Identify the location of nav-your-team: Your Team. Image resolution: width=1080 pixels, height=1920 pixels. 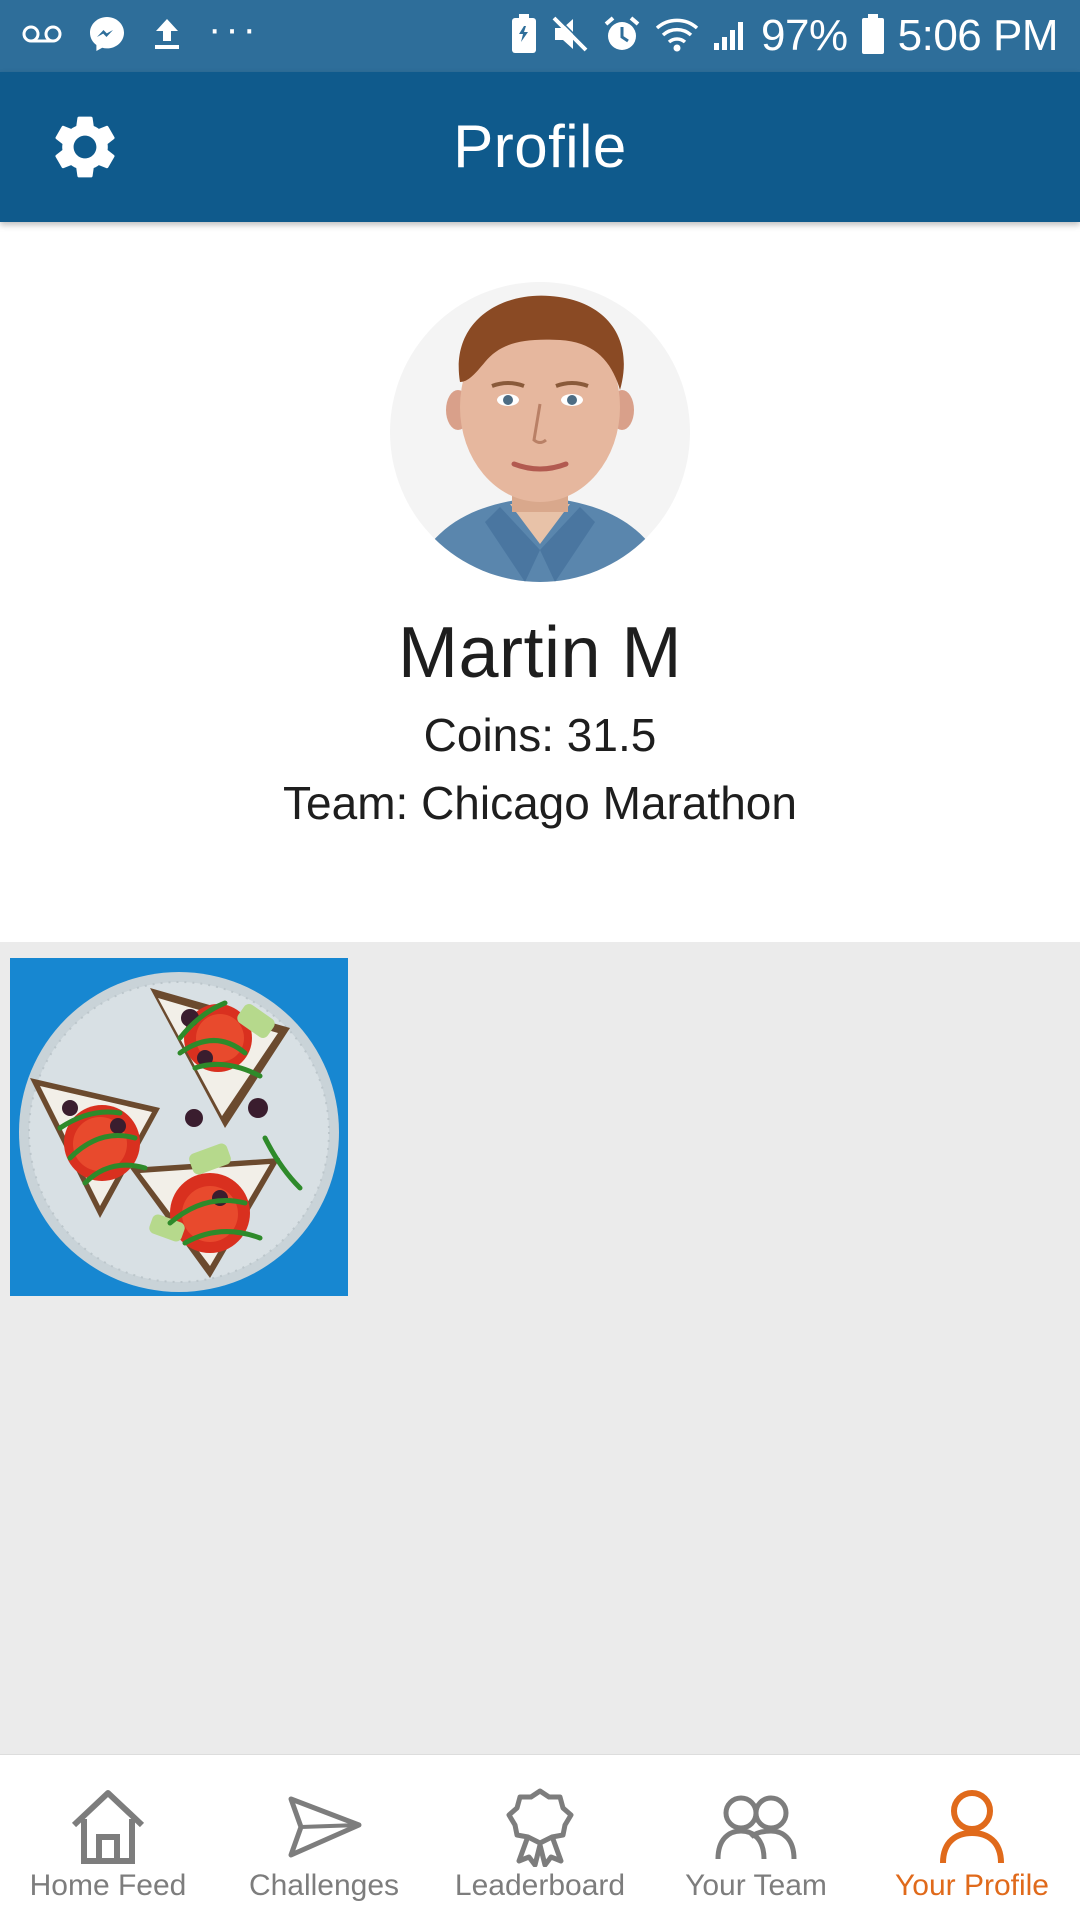
(756, 1837).